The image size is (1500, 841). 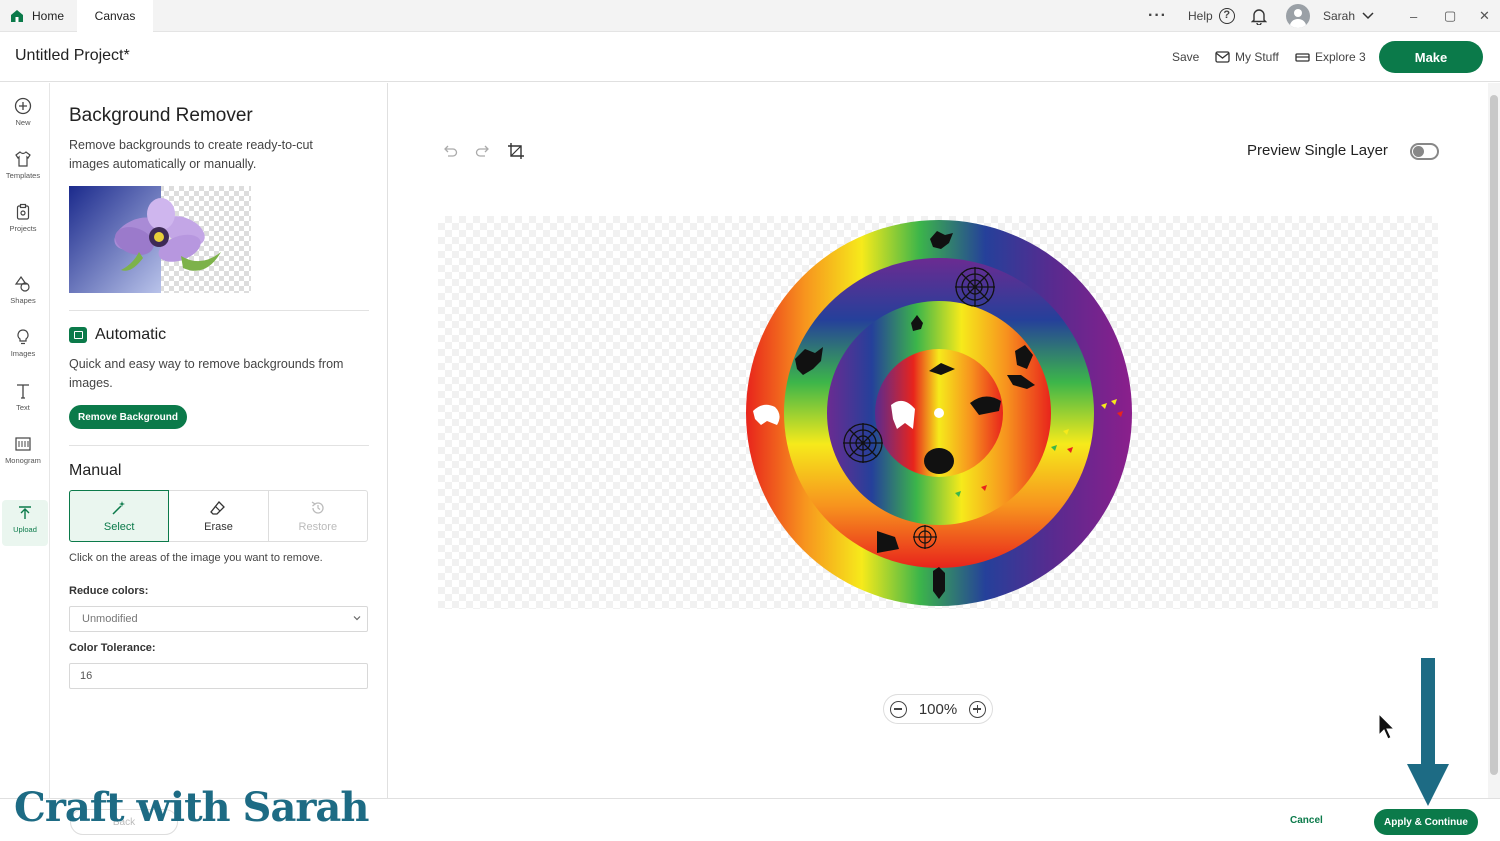 I want to click on select-tool-button: Select, so click(x=119, y=516).